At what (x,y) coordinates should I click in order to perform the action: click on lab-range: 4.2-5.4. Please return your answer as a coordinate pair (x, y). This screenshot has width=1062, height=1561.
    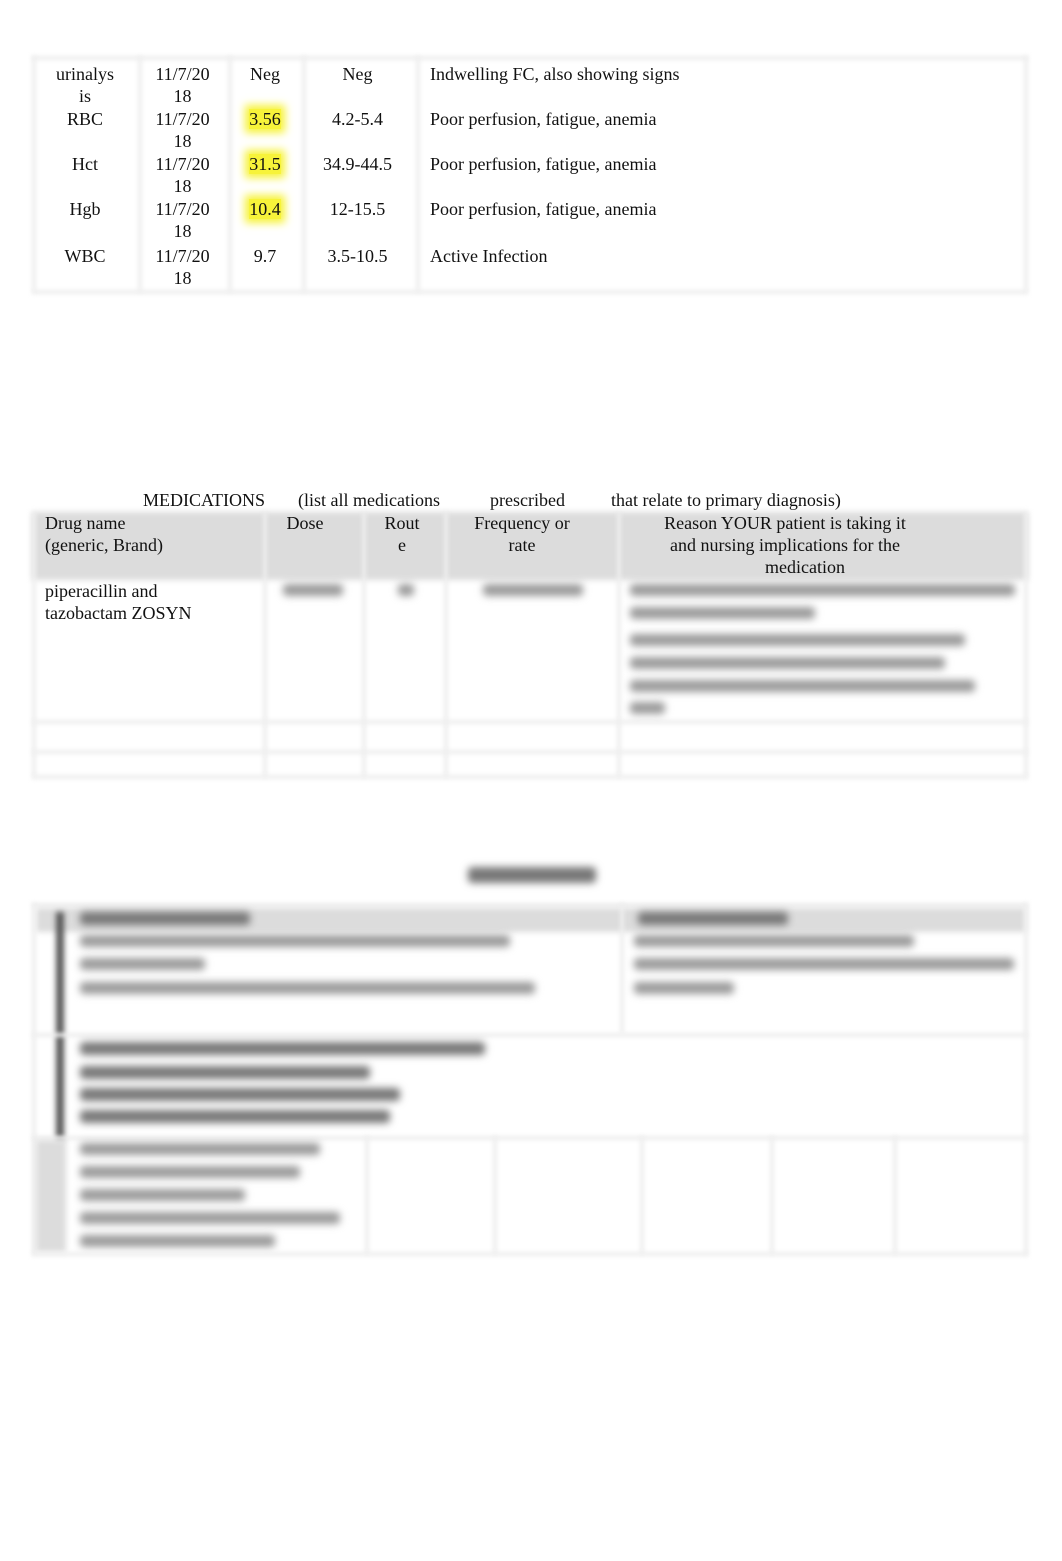
    Looking at the image, I should click on (357, 119).